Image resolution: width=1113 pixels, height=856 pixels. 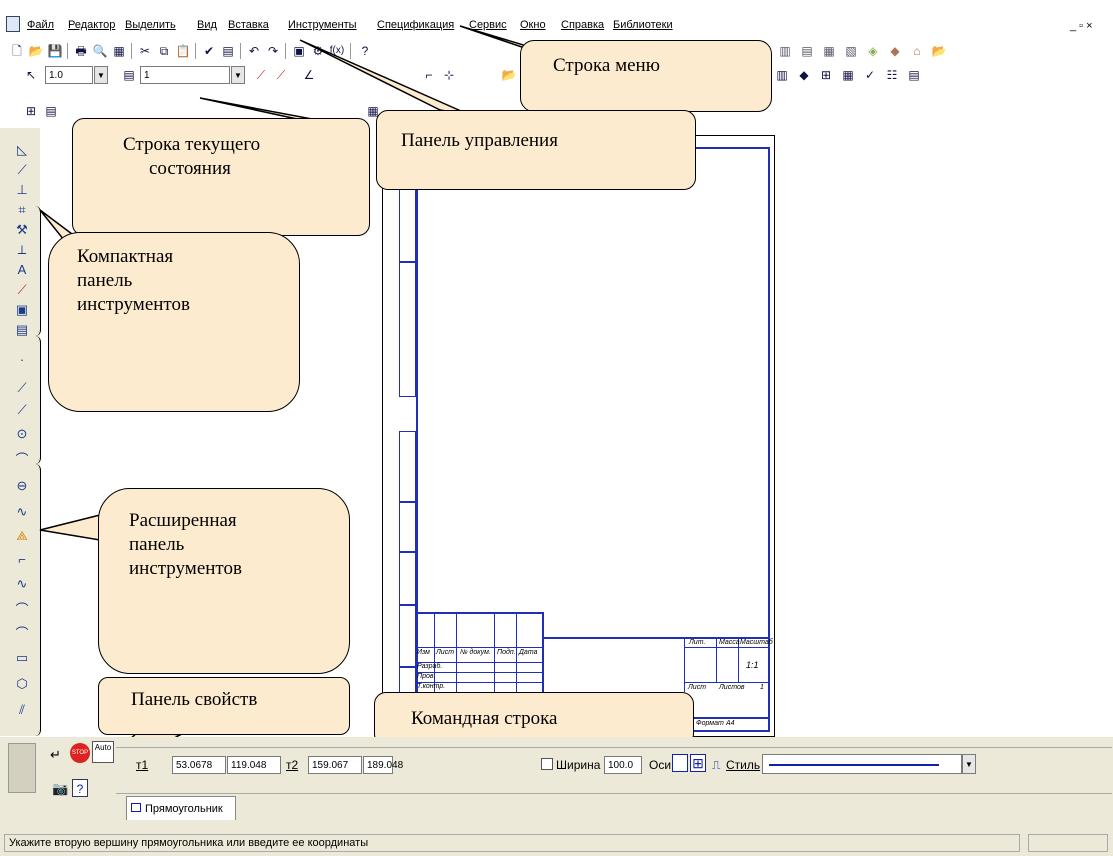 What do you see at coordinates (70, 527) in the screenshot?
I see `extended-callout-pointer` at bounding box center [70, 527].